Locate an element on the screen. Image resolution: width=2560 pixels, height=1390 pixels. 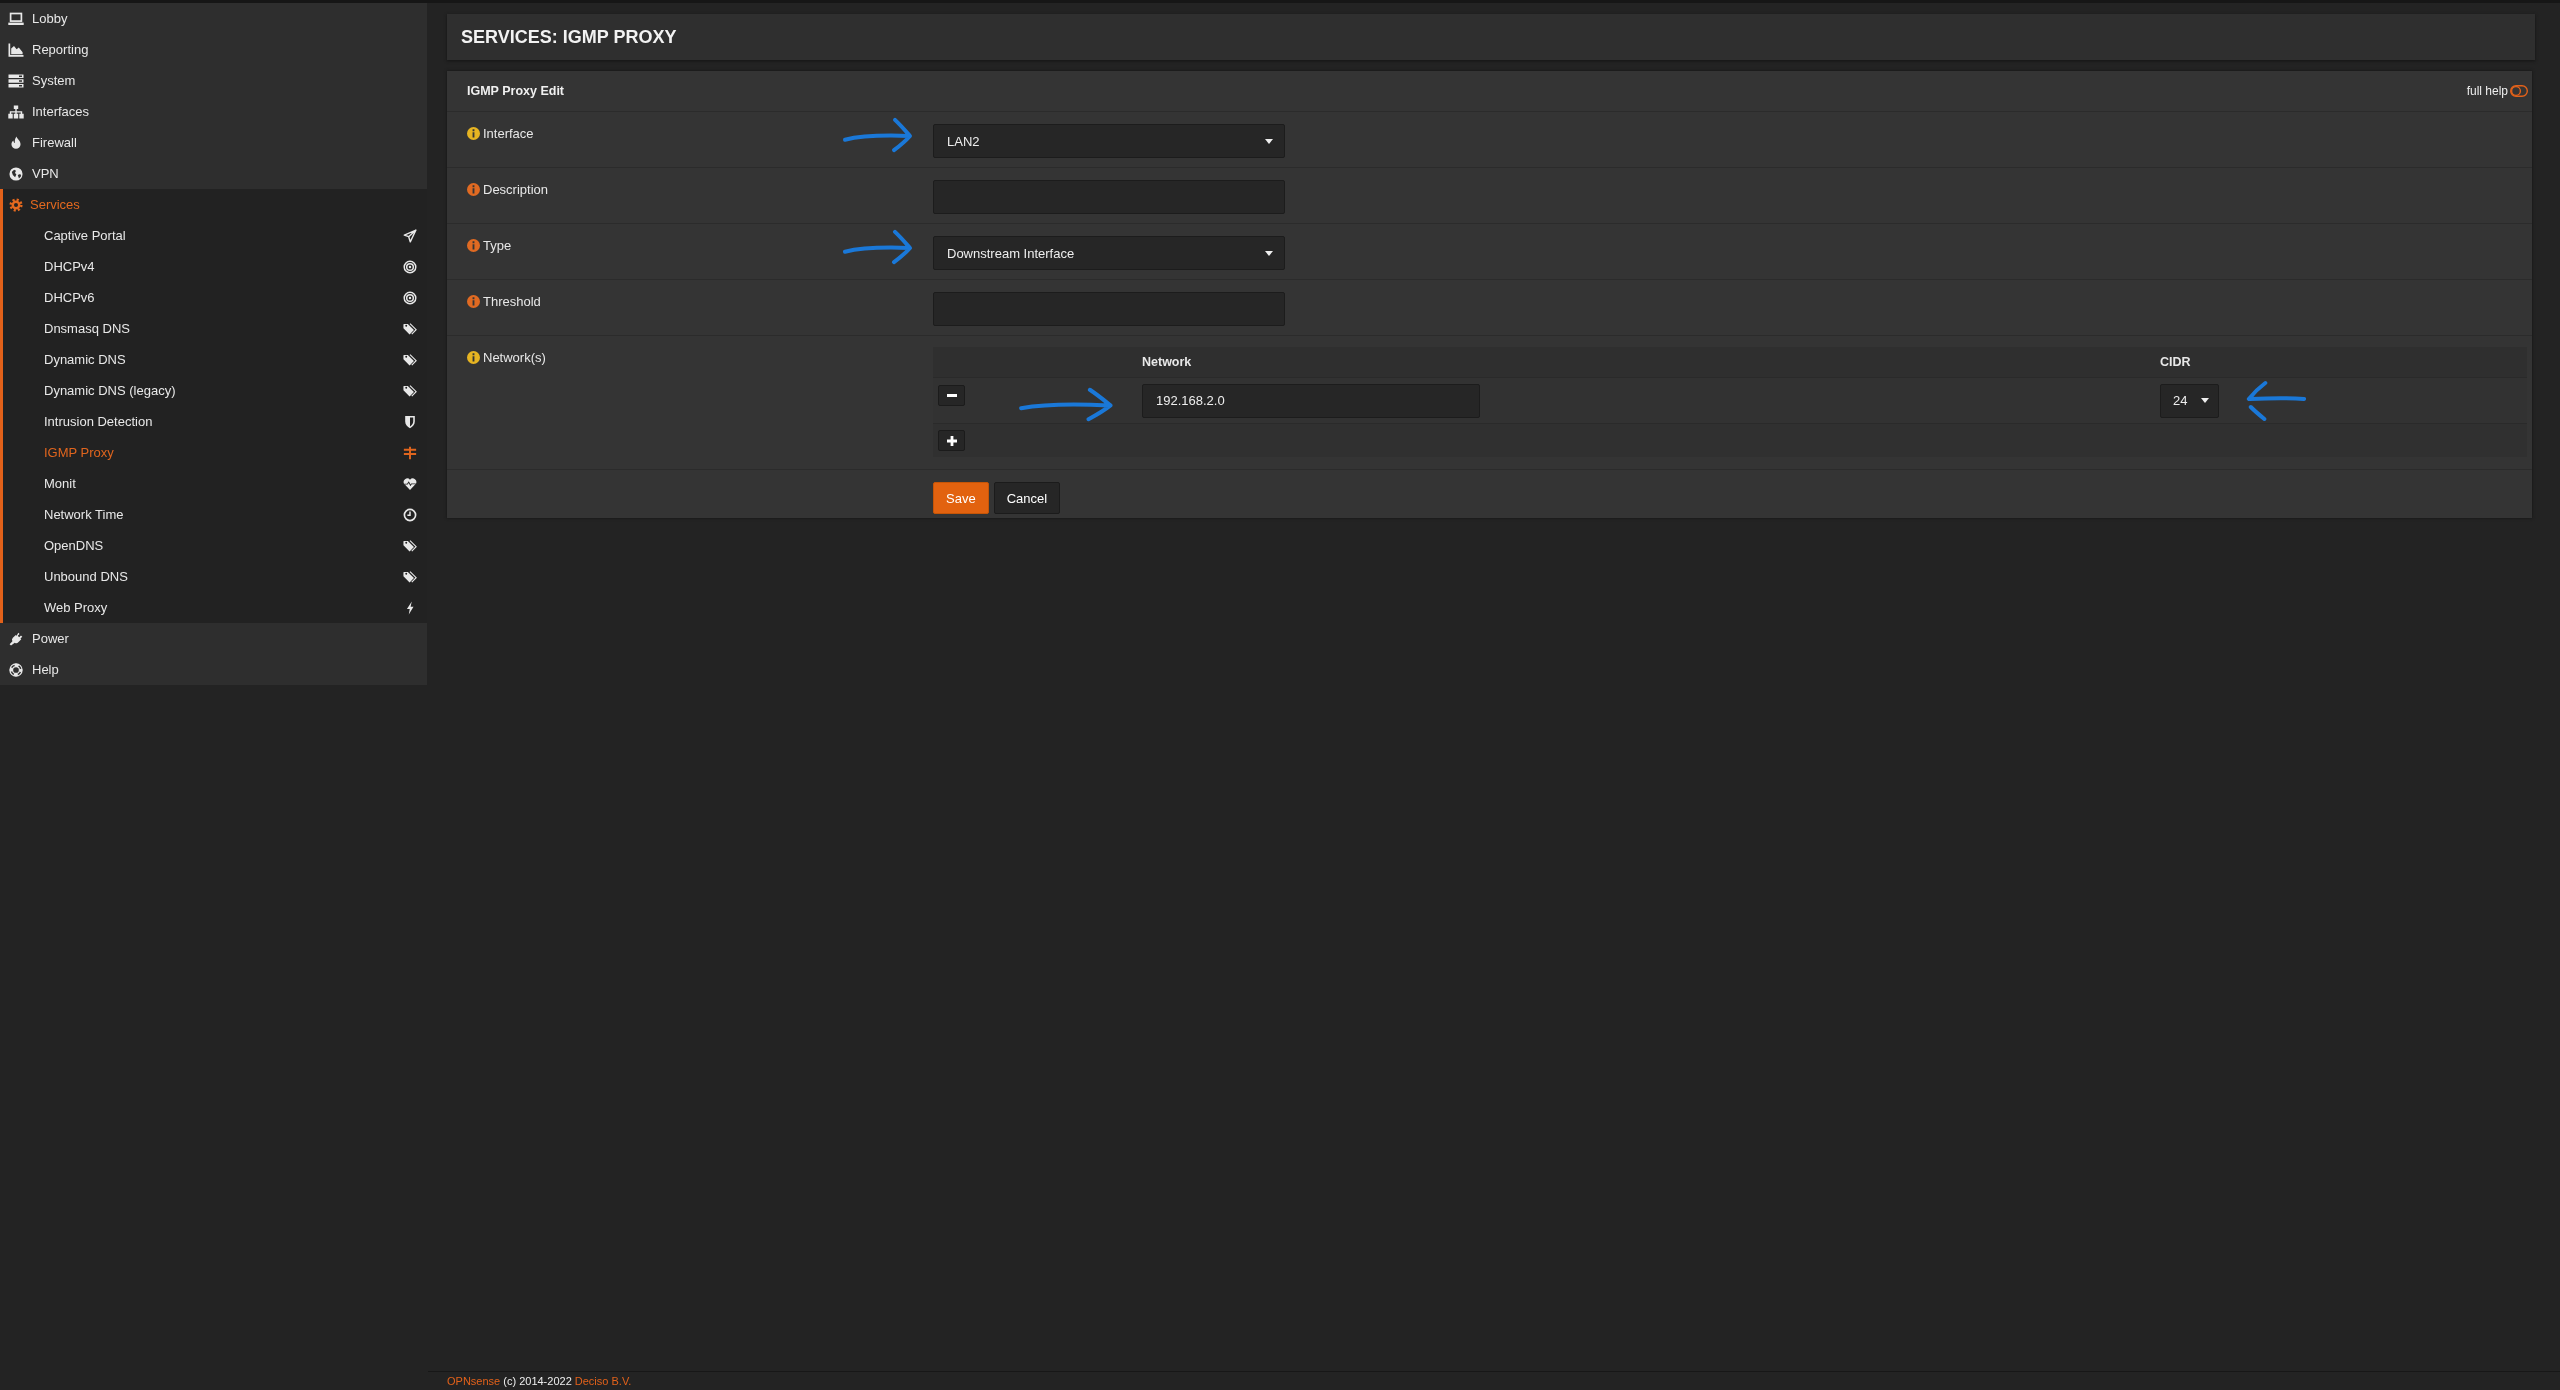
sidebar-subitem: Unbound DNS is located at coordinates (215, 576).